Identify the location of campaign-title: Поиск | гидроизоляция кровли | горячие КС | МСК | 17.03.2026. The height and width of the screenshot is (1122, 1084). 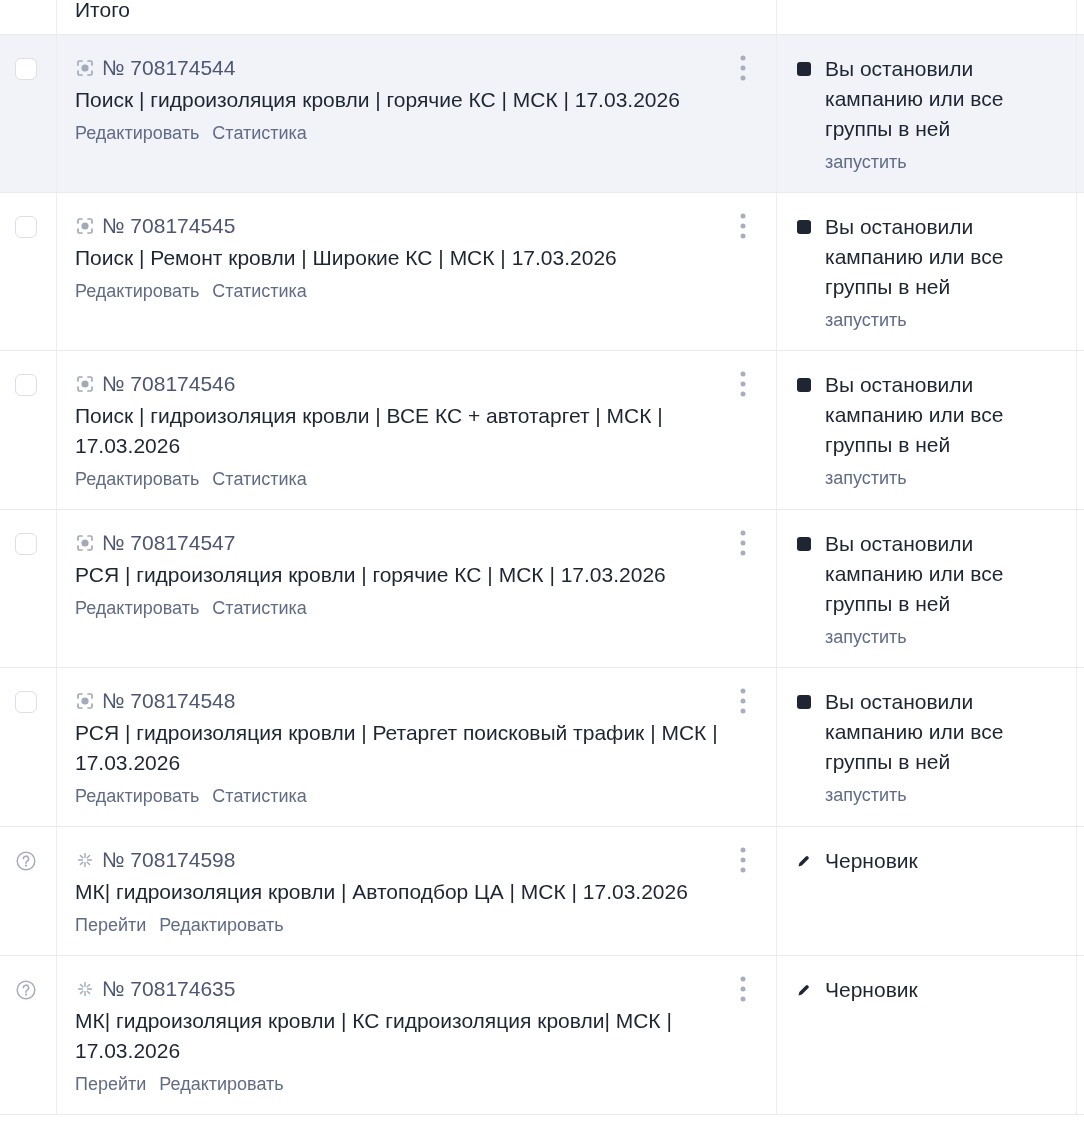
(378, 100).